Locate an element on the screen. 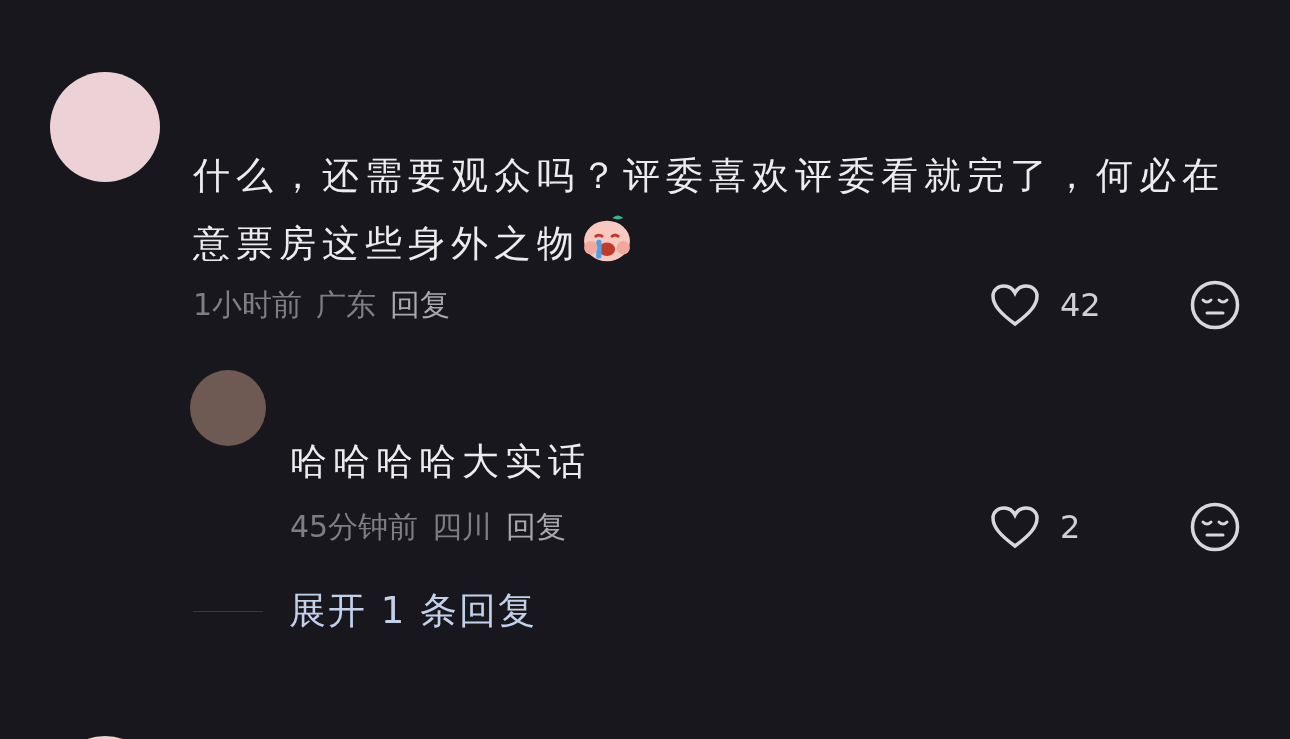 The height and width of the screenshot is (739, 1290). like-count: 42 is located at coordinates (1081, 305).